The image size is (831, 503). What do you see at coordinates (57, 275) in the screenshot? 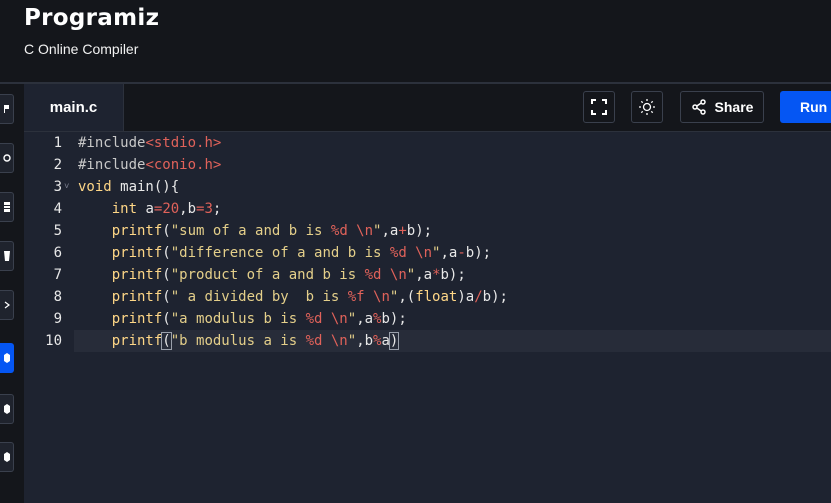
I see `line-number: 7` at bounding box center [57, 275].